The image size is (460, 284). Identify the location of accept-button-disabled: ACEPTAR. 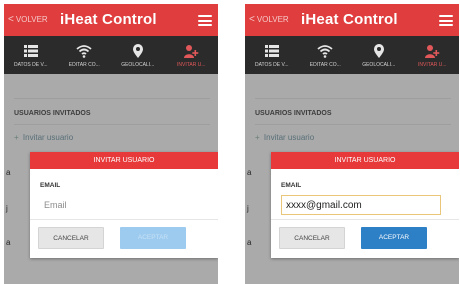
(153, 238).